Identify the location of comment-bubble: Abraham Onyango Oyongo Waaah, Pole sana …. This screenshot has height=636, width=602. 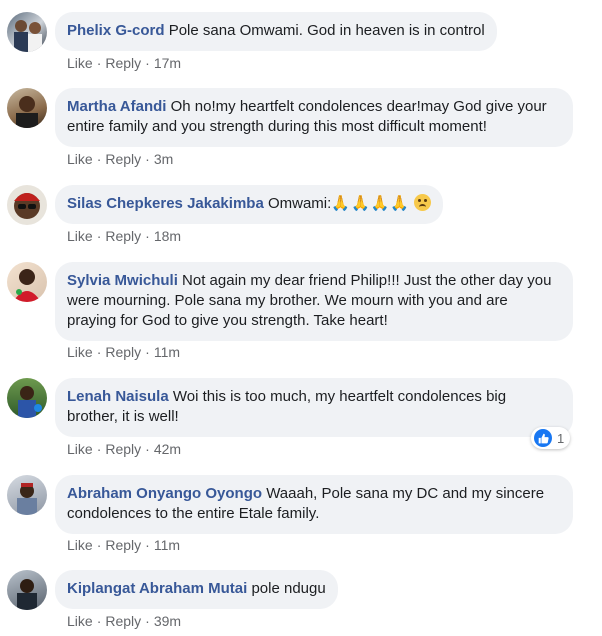
(314, 504).